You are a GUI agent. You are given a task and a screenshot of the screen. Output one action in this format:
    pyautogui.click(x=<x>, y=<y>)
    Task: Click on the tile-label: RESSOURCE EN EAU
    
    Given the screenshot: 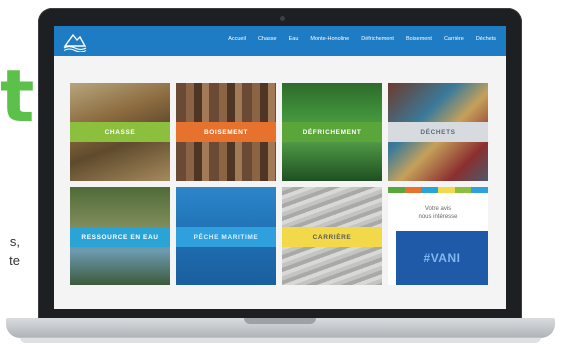 What is the action you would take?
    pyautogui.click(x=120, y=237)
    